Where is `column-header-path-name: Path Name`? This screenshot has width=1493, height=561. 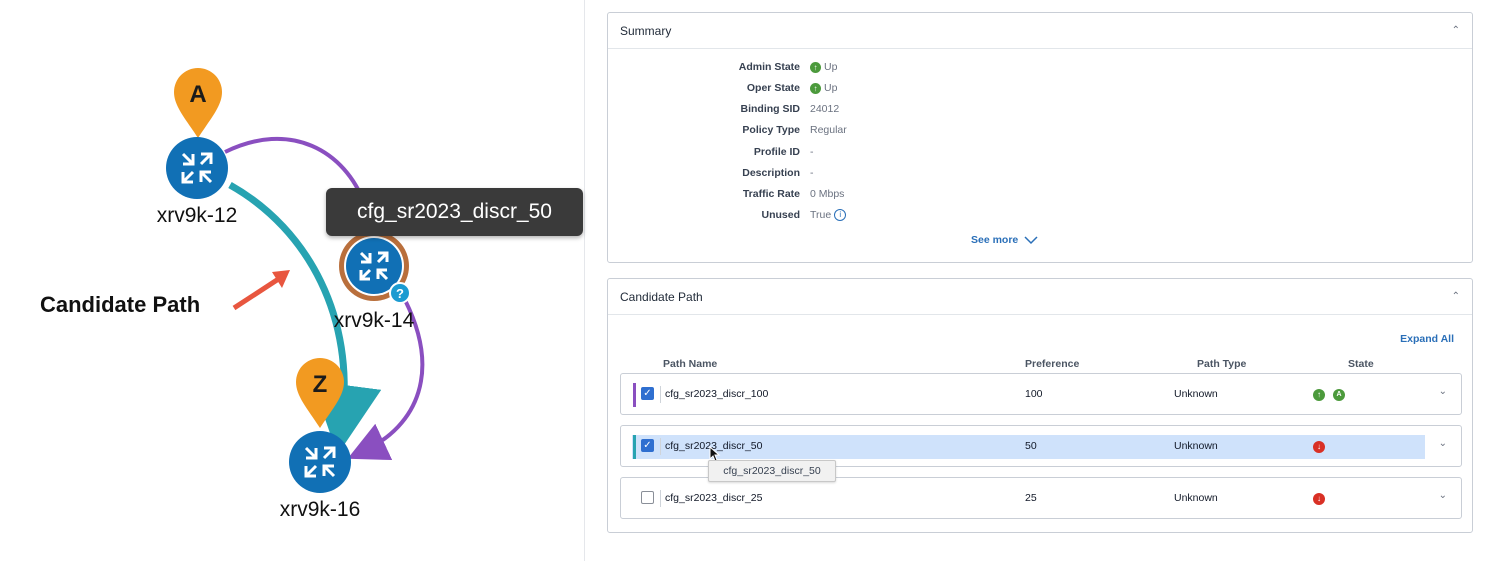
column-header-path-name: Path Name is located at coordinates (690, 364).